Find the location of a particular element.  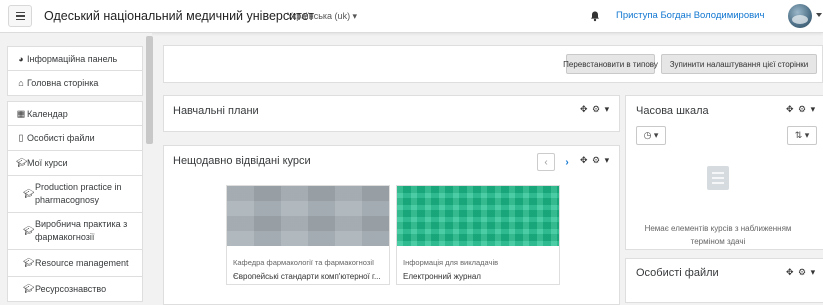

sidebar-item-label: Особисті файли is located at coordinates (61, 138).